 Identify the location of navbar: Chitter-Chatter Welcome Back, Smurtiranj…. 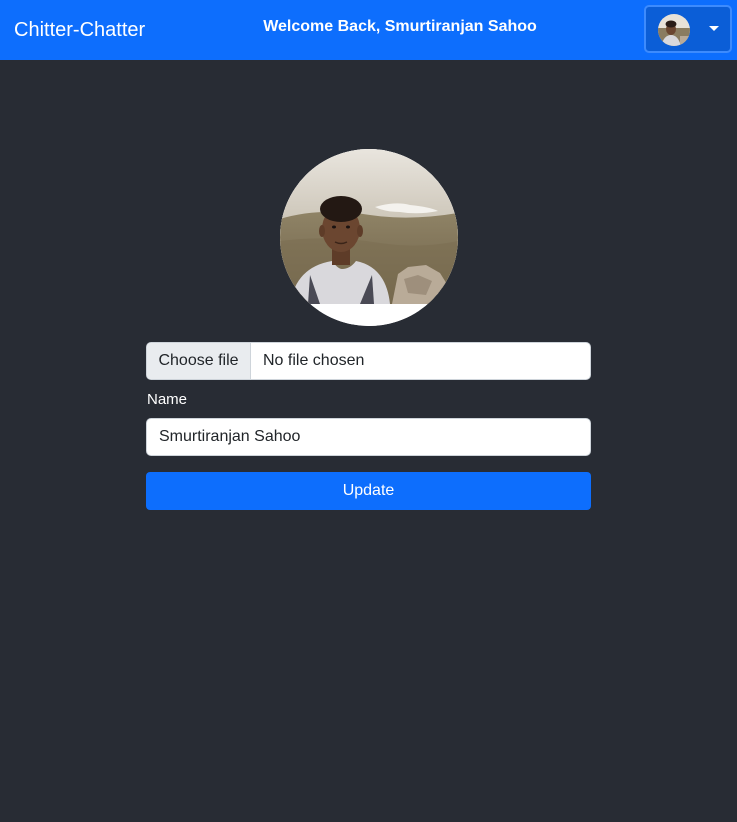
(368, 30).